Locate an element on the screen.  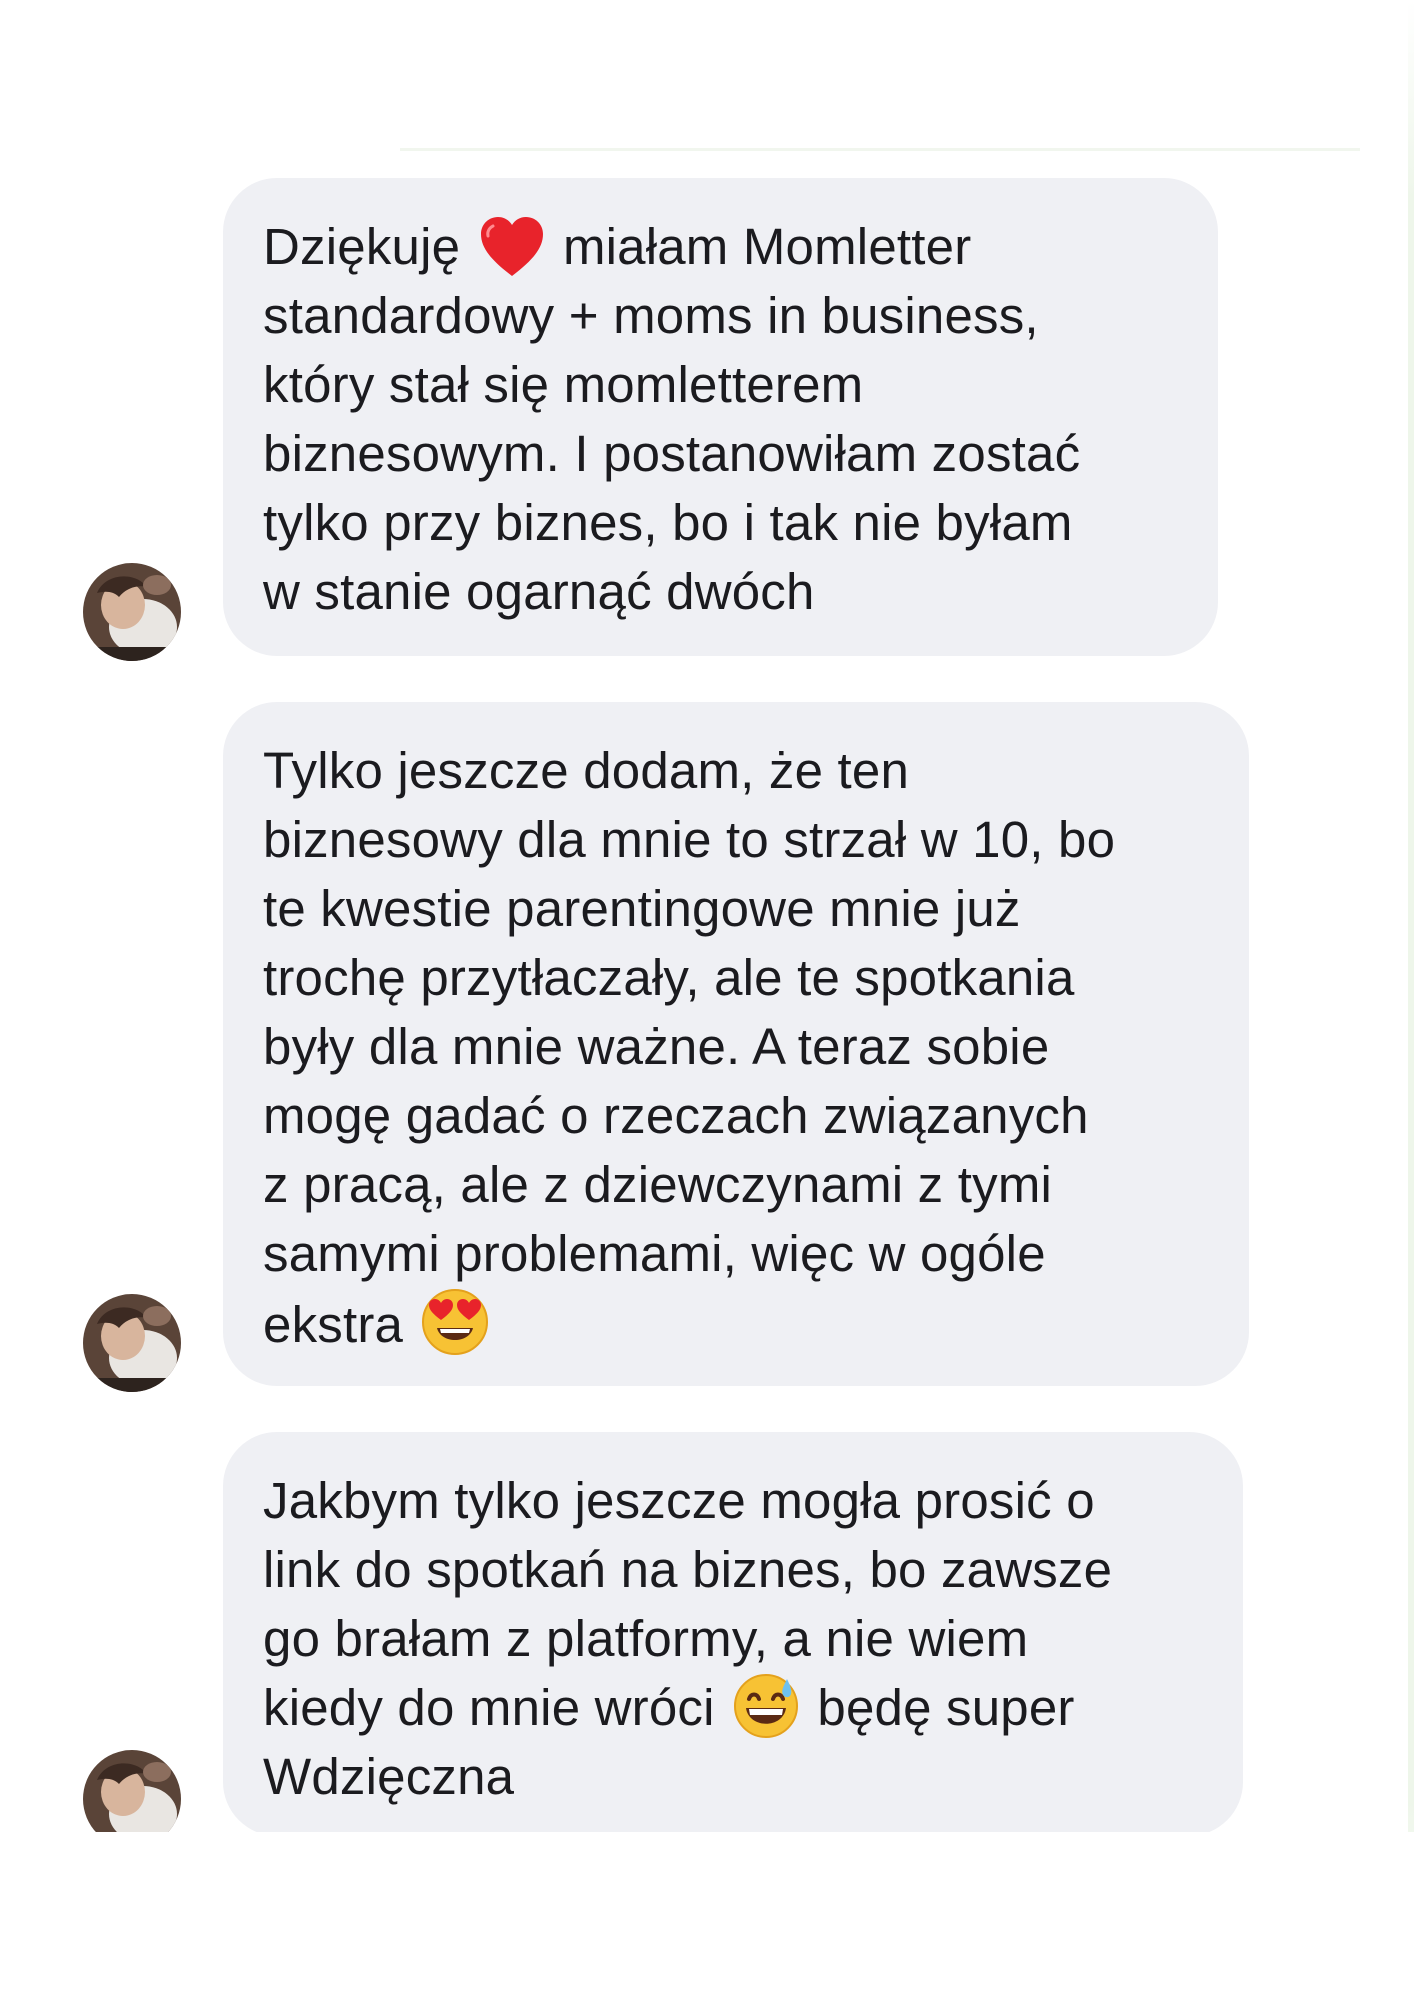
bottom-whitespace is located at coordinates (707, 1916).